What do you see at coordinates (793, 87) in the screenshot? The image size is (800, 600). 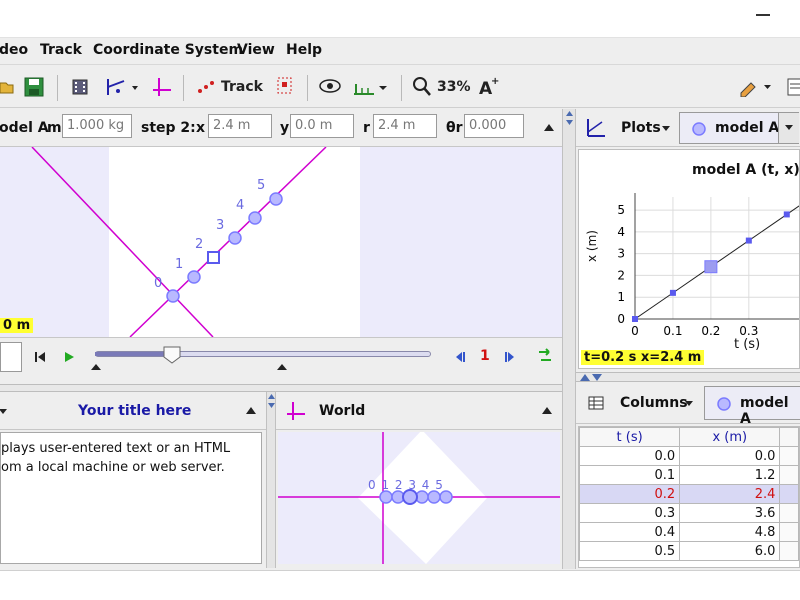 I see `notes-icon` at bounding box center [793, 87].